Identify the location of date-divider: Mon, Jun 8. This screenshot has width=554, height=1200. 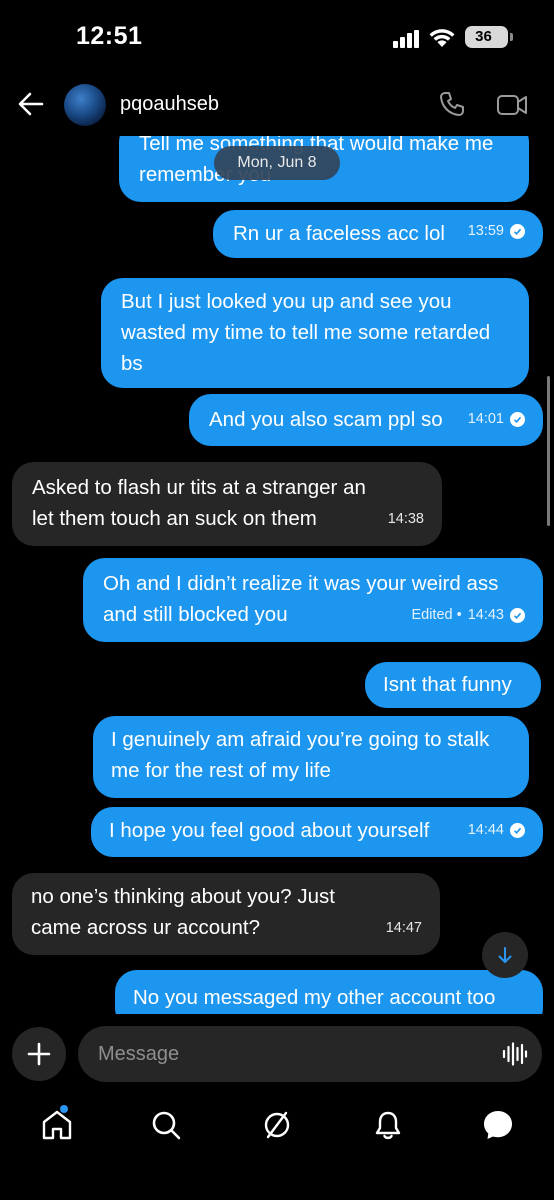
(277, 163).